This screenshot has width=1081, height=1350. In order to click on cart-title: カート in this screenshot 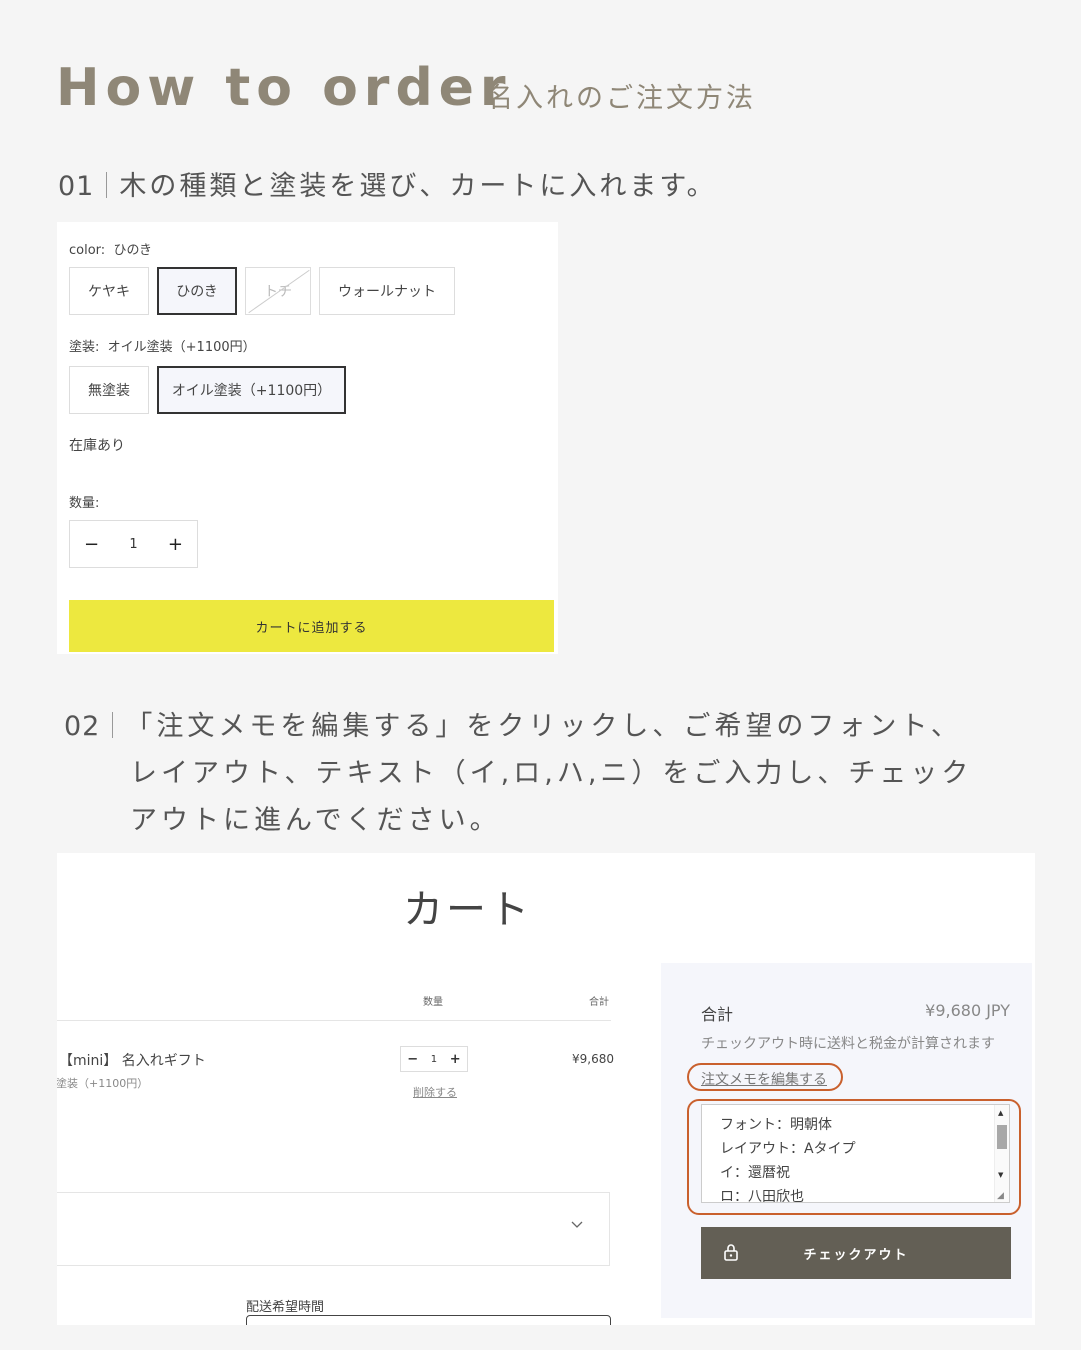, I will do `click(467, 910)`.